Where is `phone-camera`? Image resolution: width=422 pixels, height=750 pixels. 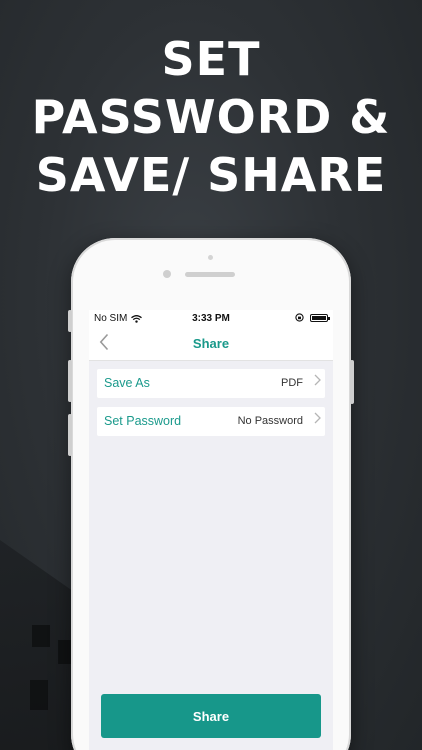
phone-camera is located at coordinates (167, 274).